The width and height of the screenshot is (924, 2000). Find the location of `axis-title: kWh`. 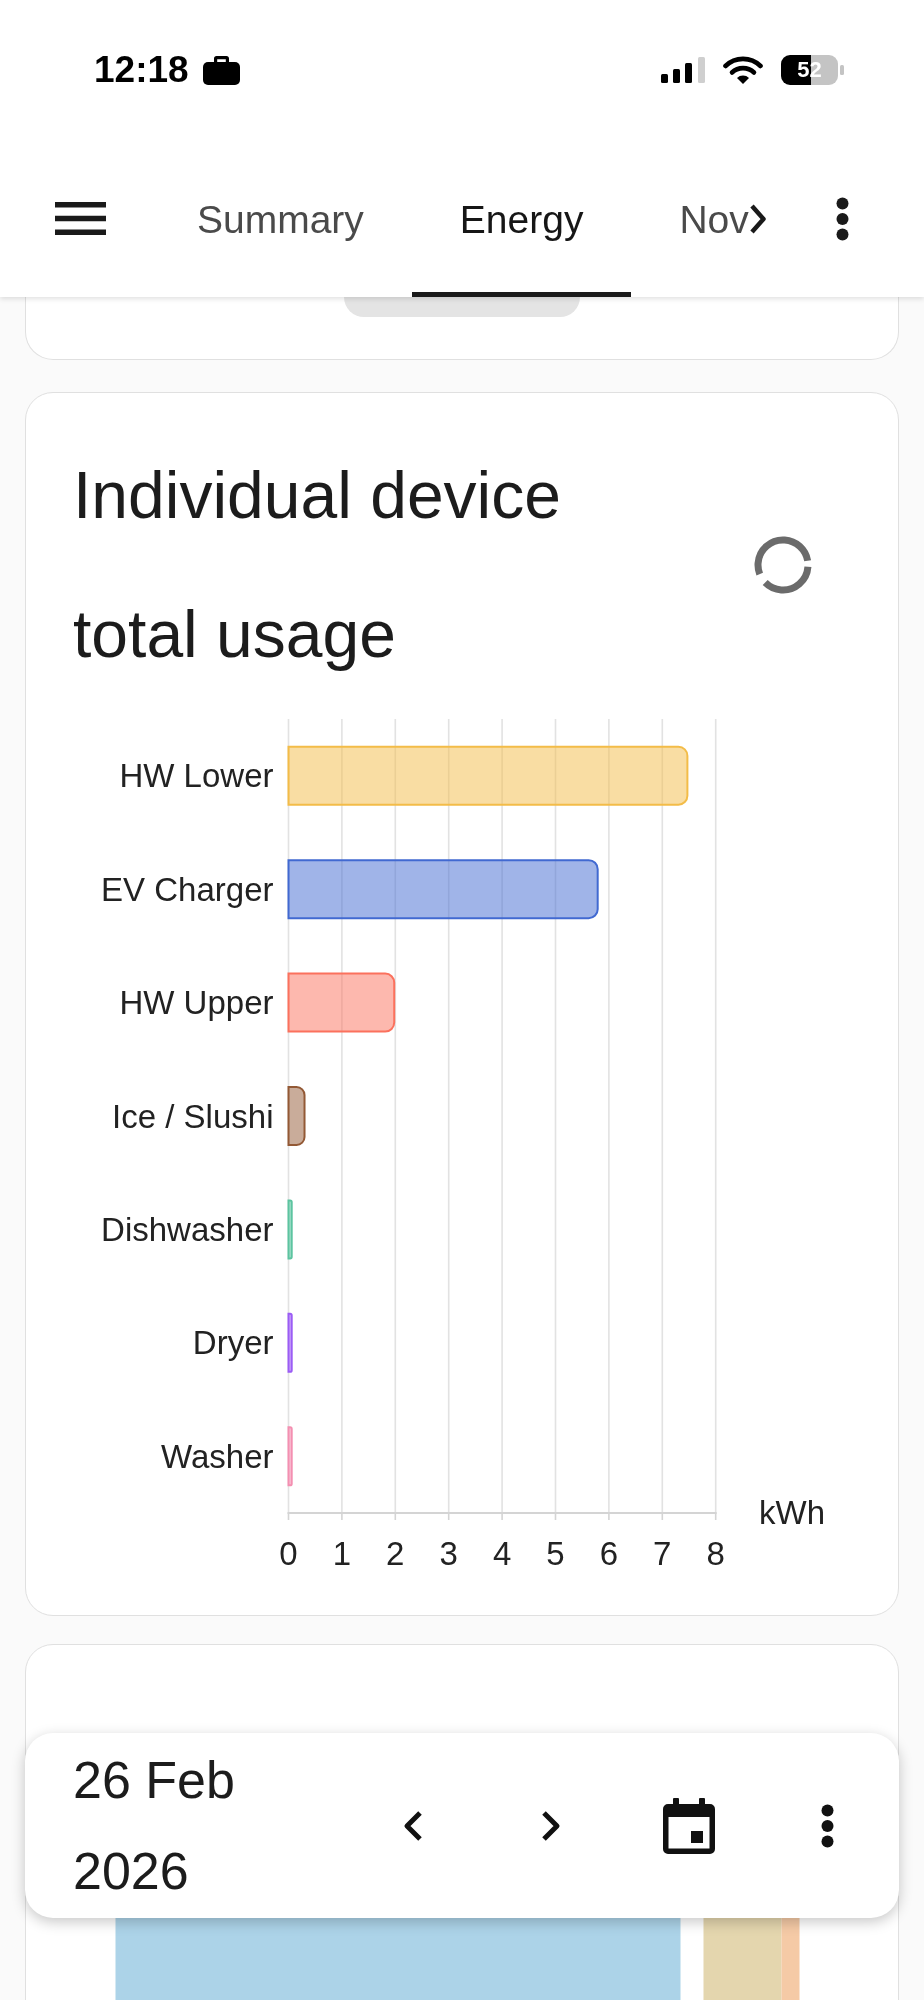

axis-title: kWh is located at coordinates (792, 1512).